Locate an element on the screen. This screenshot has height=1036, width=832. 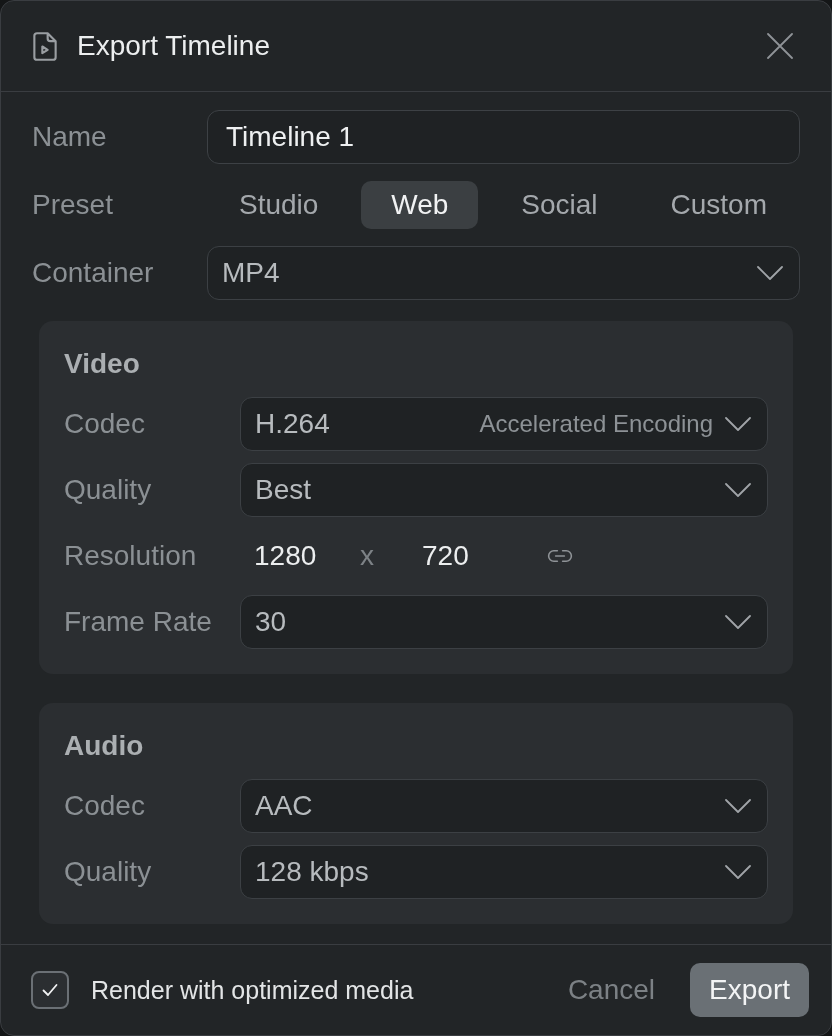
field-label: Container is located at coordinates (93, 273).